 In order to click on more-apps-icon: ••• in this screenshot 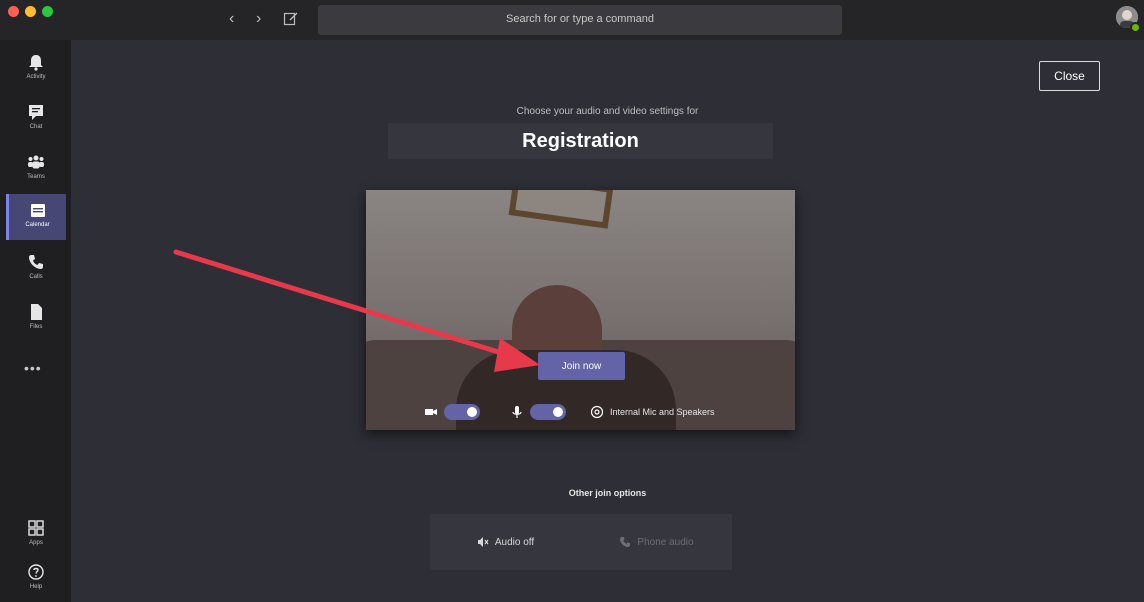, I will do `click(33, 368)`.